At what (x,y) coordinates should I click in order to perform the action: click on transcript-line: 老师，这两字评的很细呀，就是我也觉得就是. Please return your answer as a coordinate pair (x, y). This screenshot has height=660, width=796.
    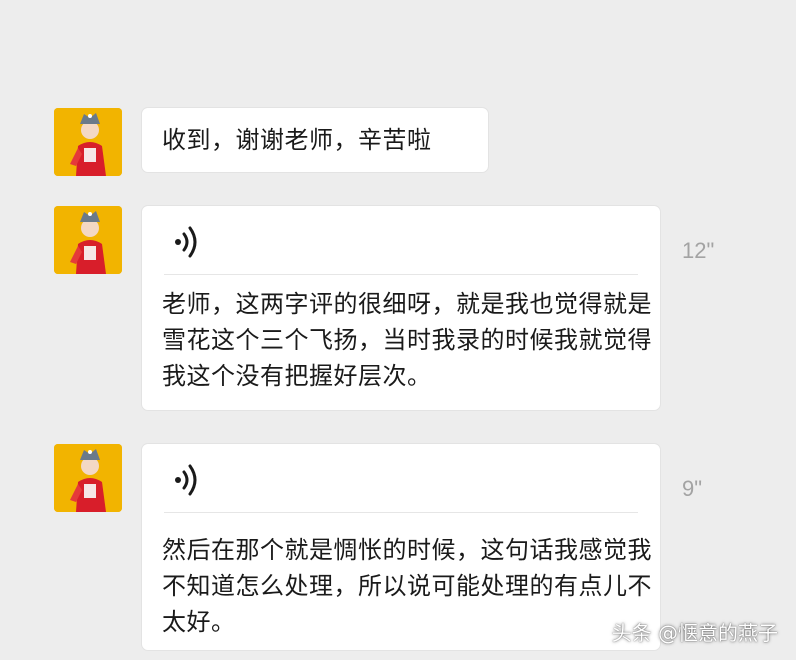
    Looking at the image, I should click on (407, 304).